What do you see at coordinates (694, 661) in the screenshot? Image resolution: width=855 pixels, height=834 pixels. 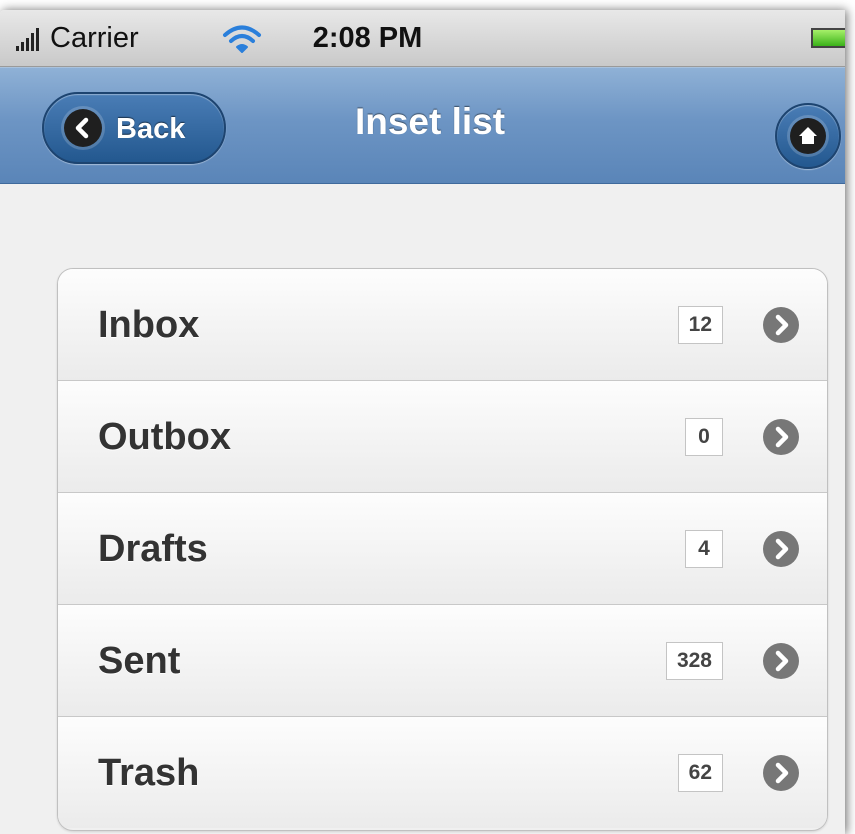 I see `count-badge: 328` at bounding box center [694, 661].